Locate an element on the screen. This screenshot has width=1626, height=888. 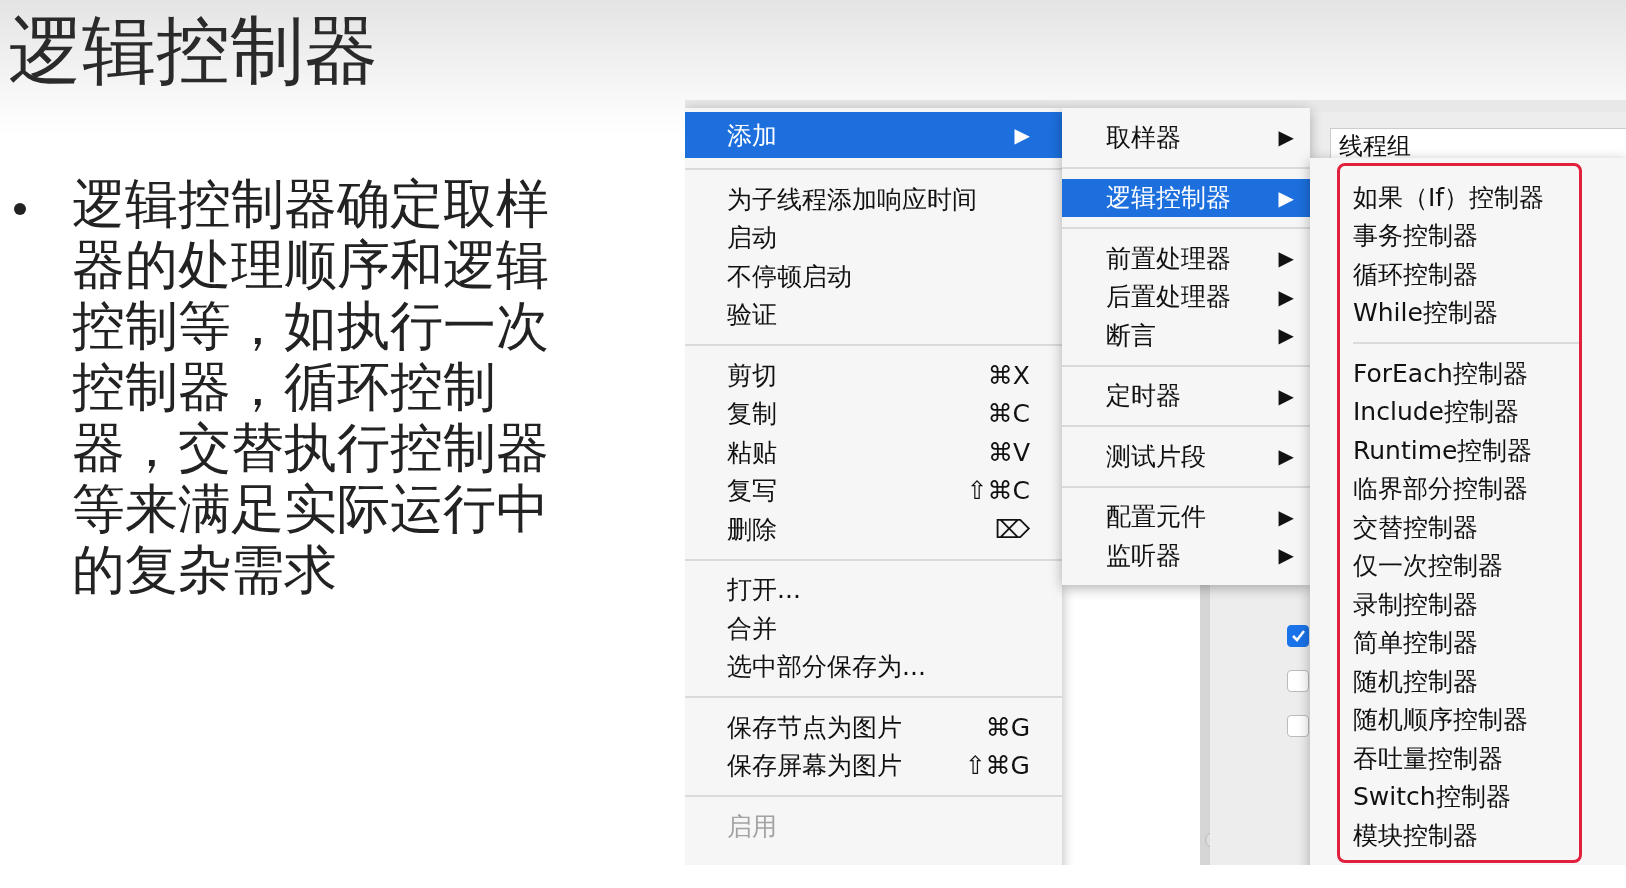
menu-item: 随机控制器 is located at coordinates (1466, 681).